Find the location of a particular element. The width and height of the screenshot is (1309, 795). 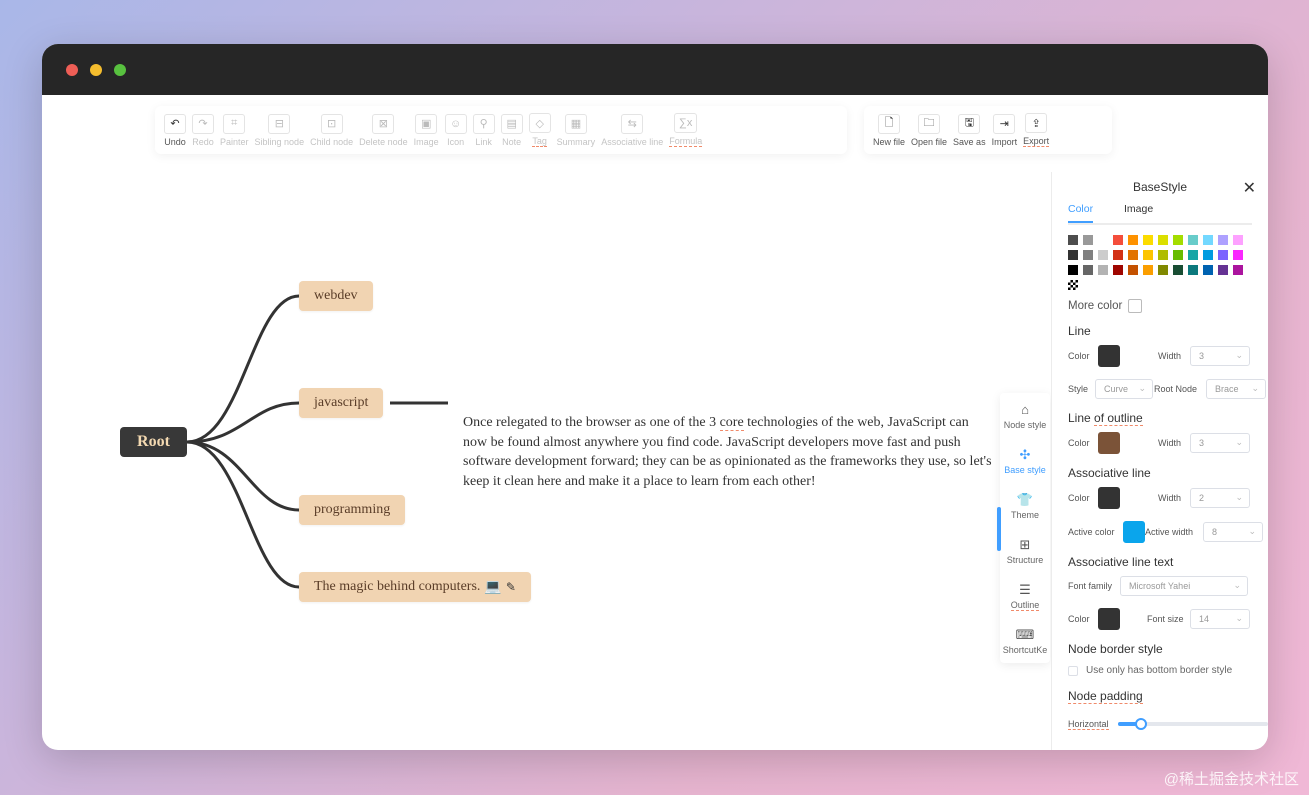

more-color-row: More color is located at coordinates (1105, 306).